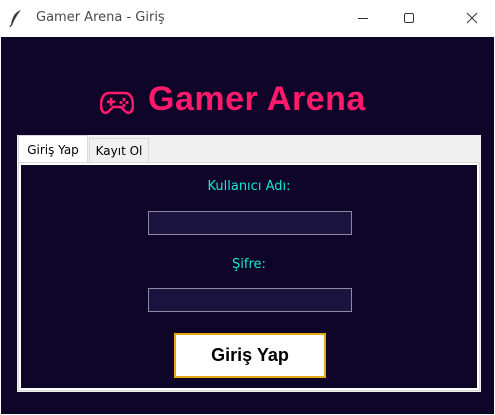 The height and width of the screenshot is (415, 495). I want to click on tab-register: Kayıt Ol, so click(119, 150).